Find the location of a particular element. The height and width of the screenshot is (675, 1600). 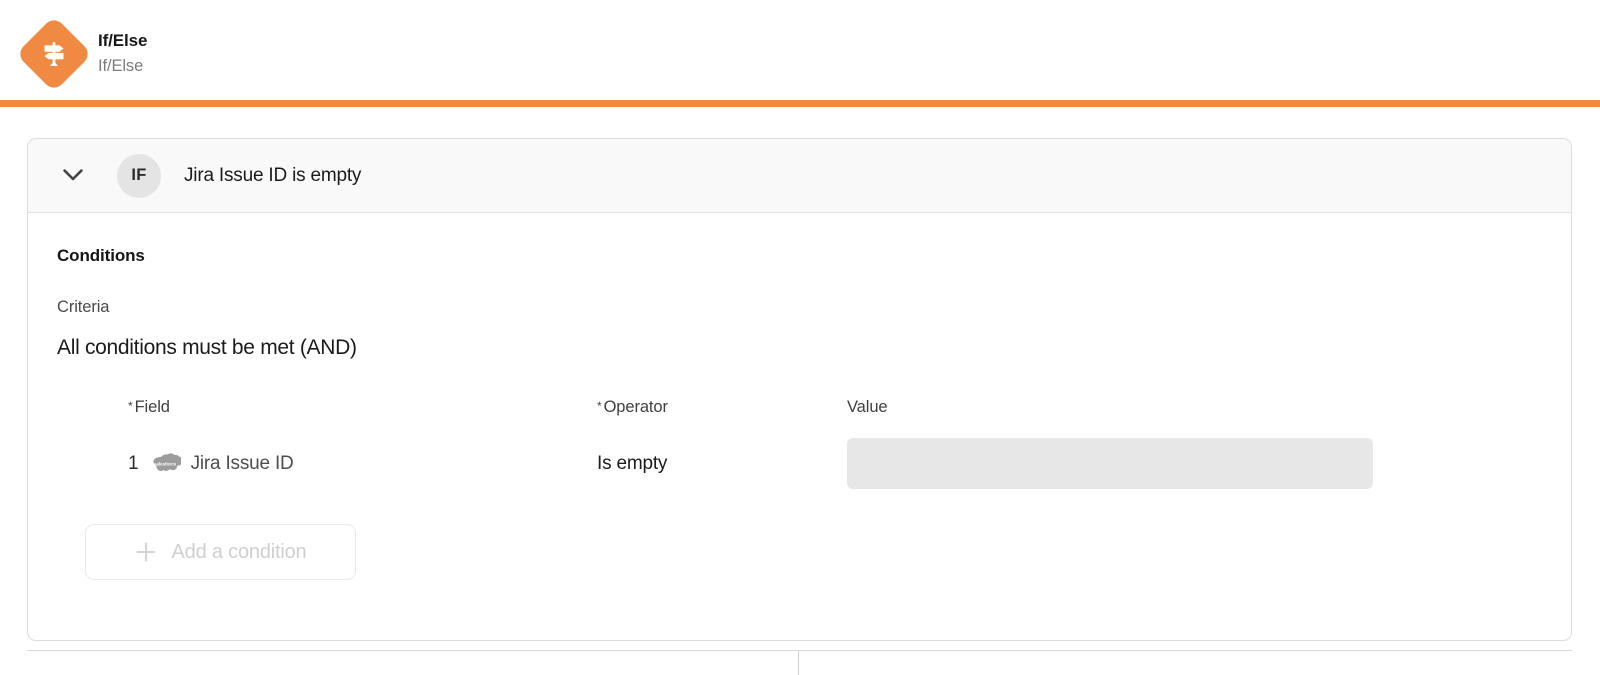

column-header-operator: * Operator is located at coordinates (722, 407).